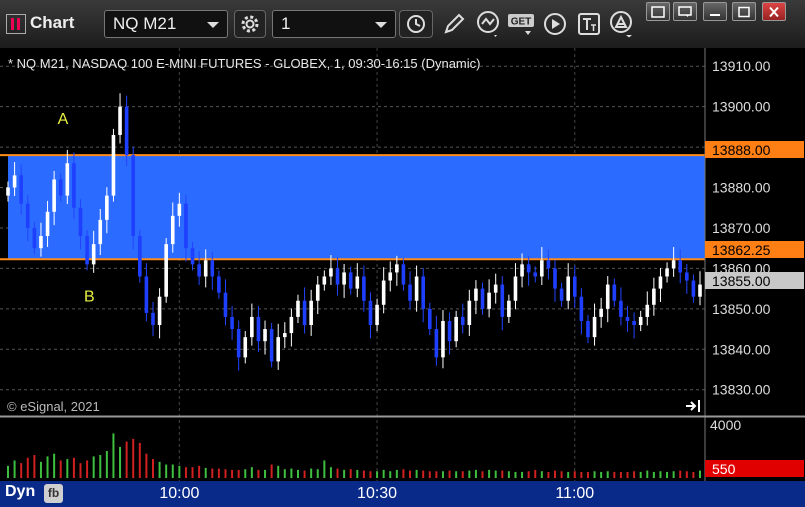  I want to click on symbol-settings-button, so click(250, 24).